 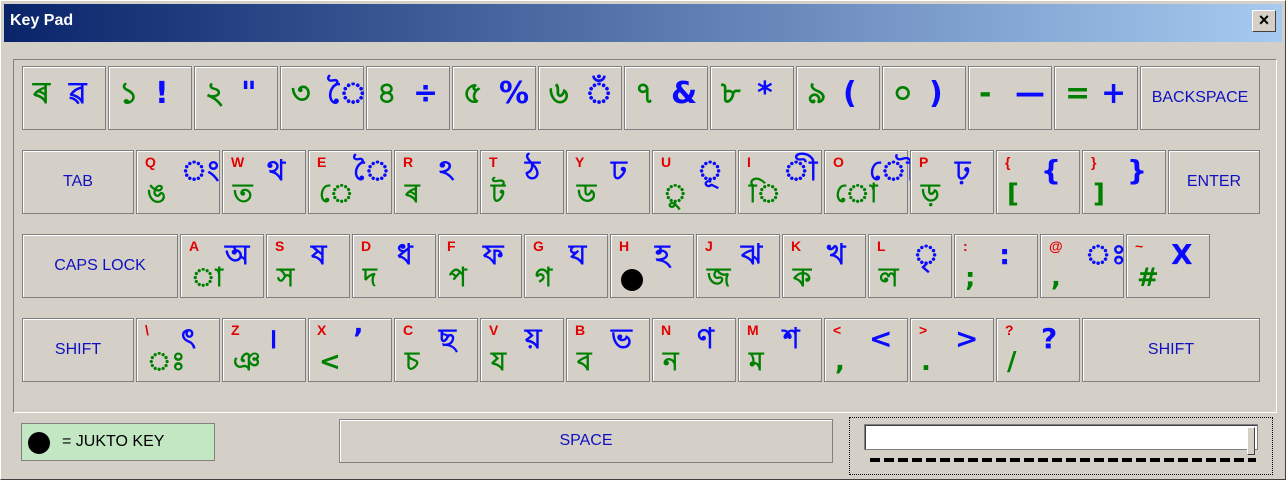 What do you see at coordinates (752, 98) in the screenshot?
I see `key-number-8: ৮ *` at bounding box center [752, 98].